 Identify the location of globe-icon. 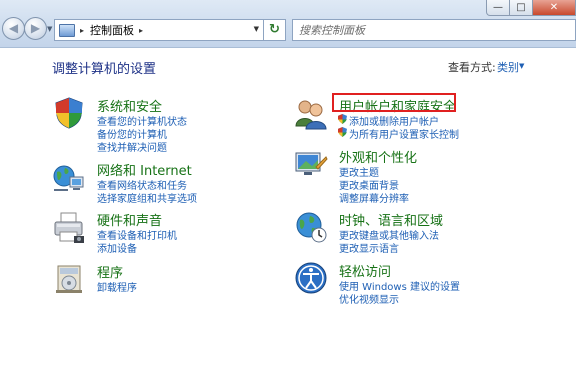
(311, 227).